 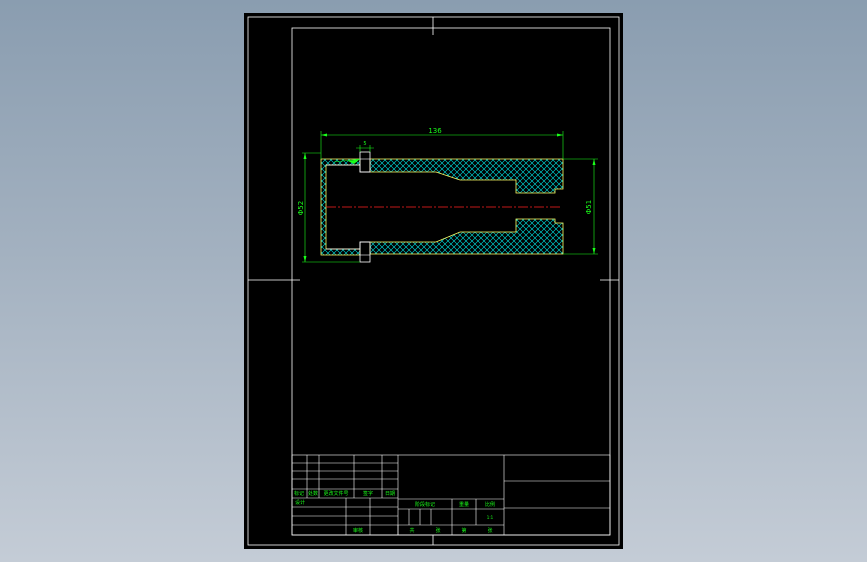 What do you see at coordinates (560, 135) in the screenshot?
I see `dim-length-arrow-right` at bounding box center [560, 135].